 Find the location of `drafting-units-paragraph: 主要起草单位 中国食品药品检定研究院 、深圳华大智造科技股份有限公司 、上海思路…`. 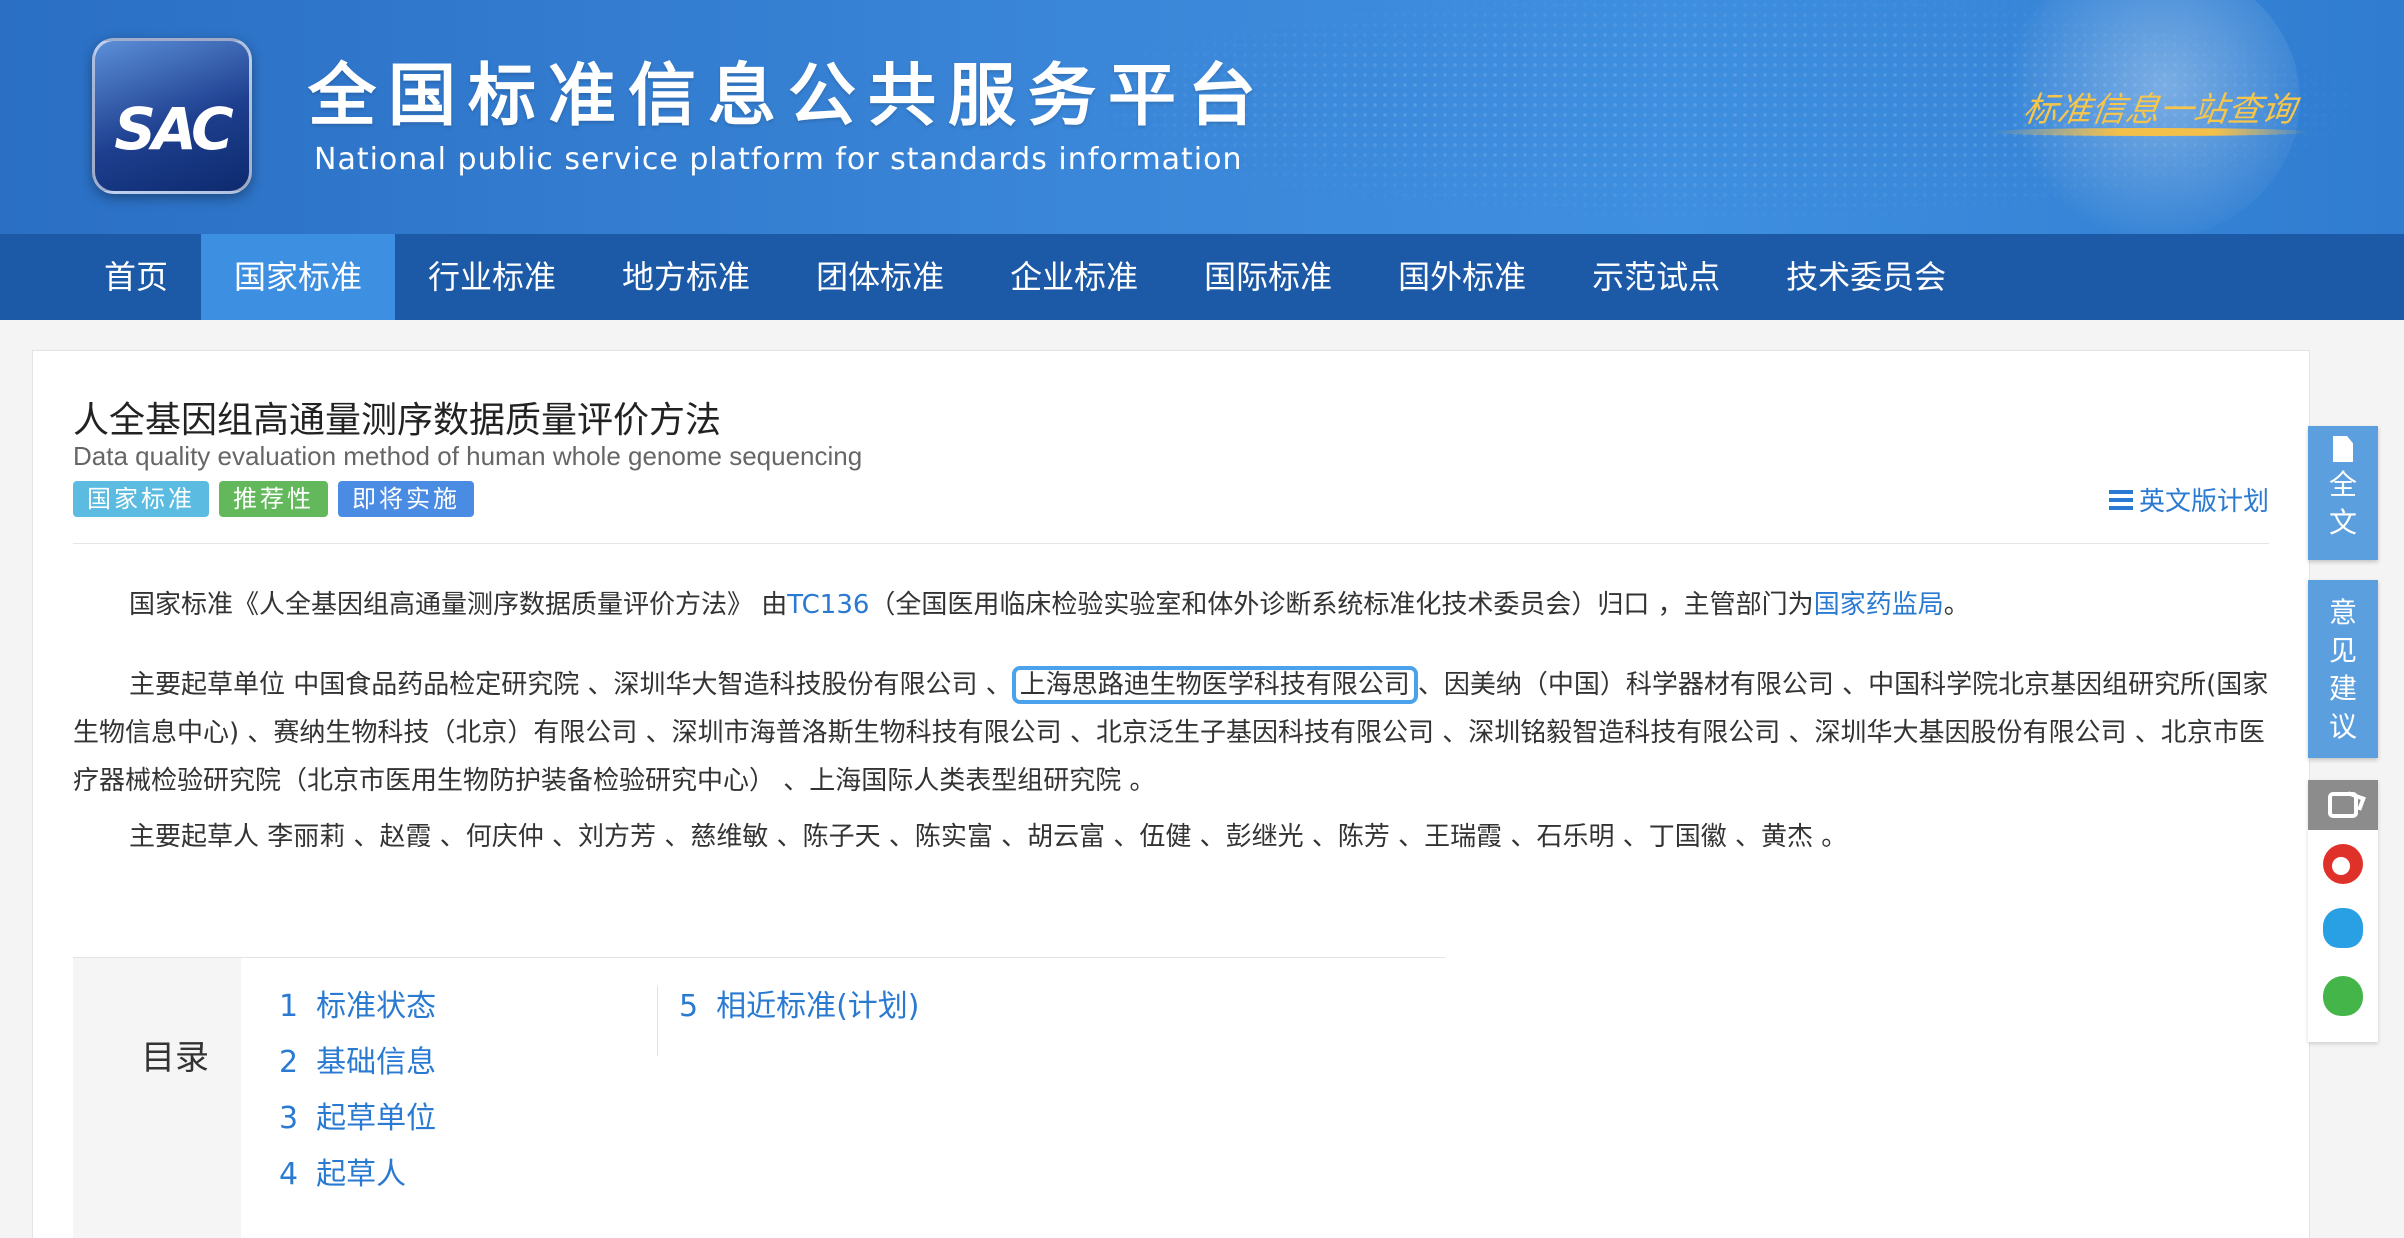

drafting-units-paragraph: 主要起草单位 中国食品药品检定研究院 、深圳华大智造科技股份有限公司 、上海思路… is located at coordinates (1172, 733).